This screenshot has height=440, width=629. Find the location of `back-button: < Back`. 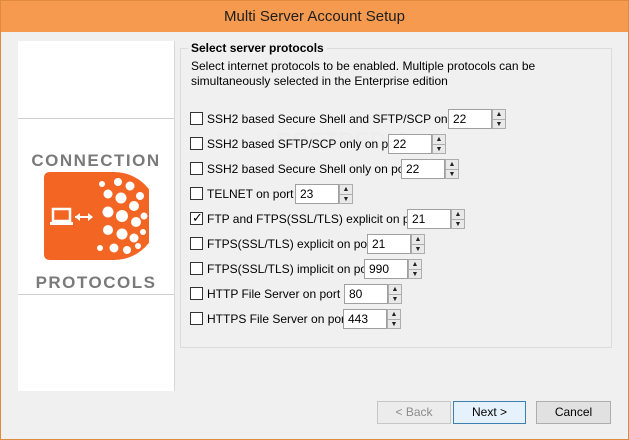

back-button: < Back is located at coordinates (414, 412).